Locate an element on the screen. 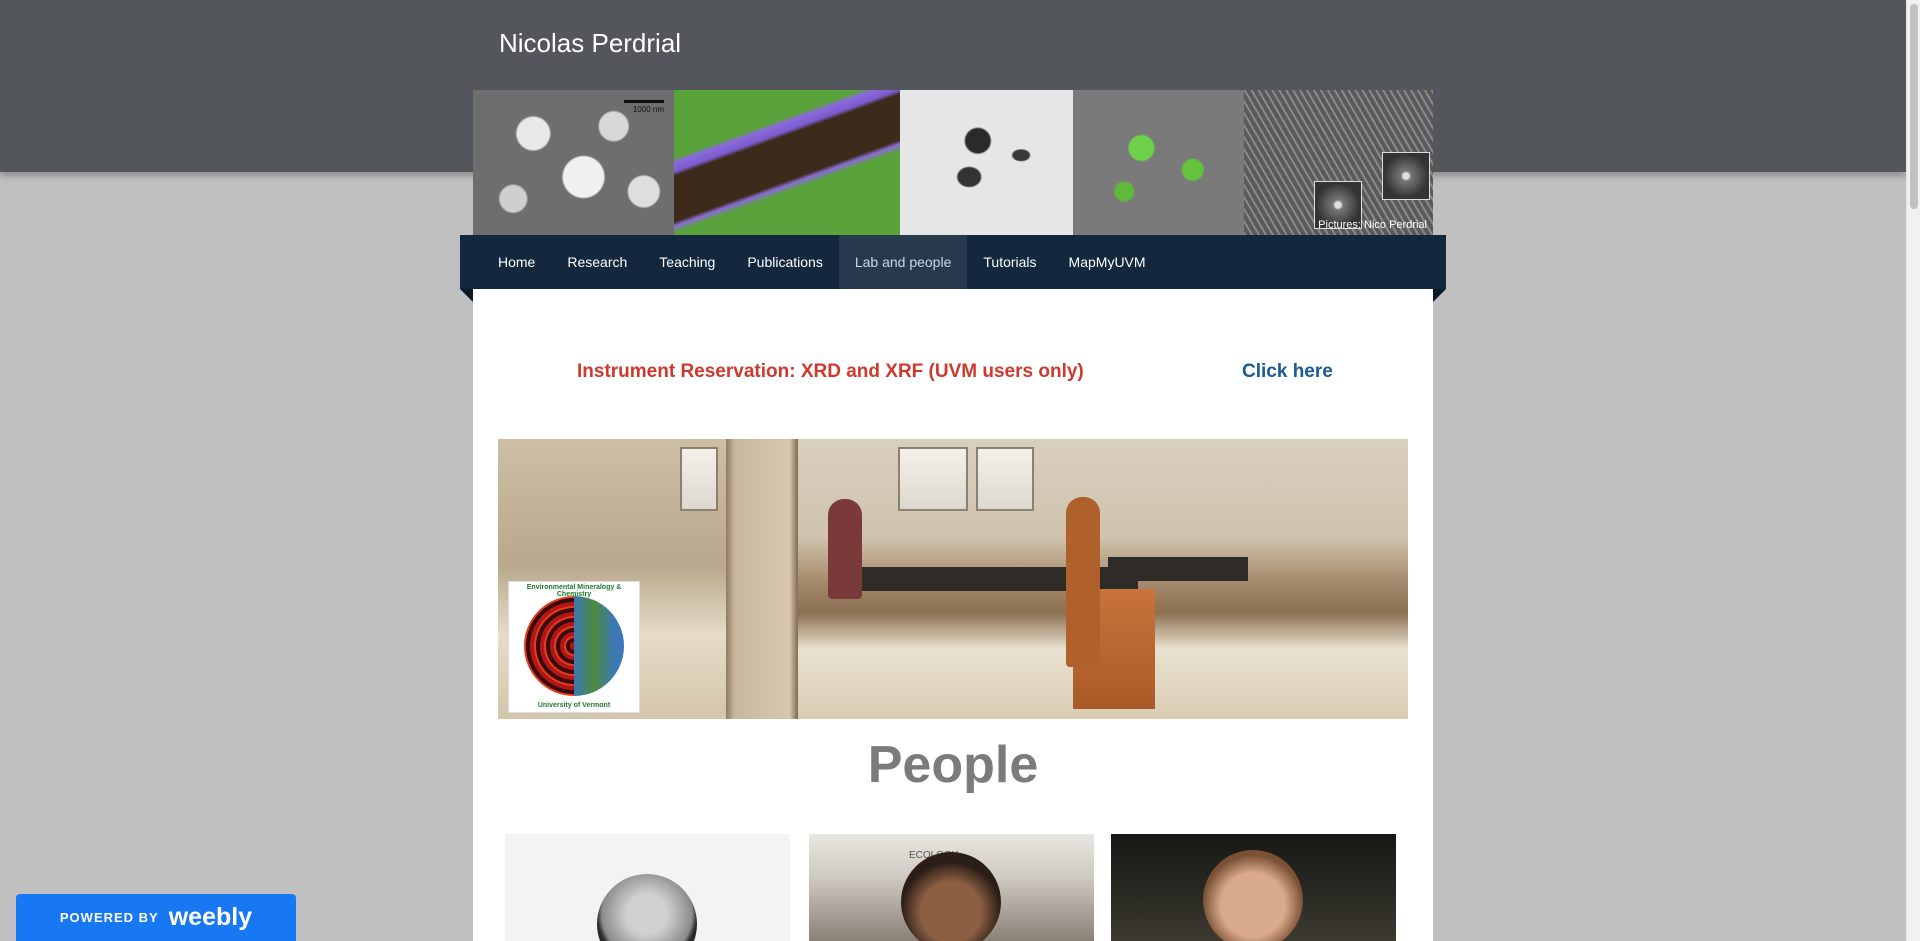 The image size is (1920, 941). badge-powered-by: POWERED BY is located at coordinates (109, 917).